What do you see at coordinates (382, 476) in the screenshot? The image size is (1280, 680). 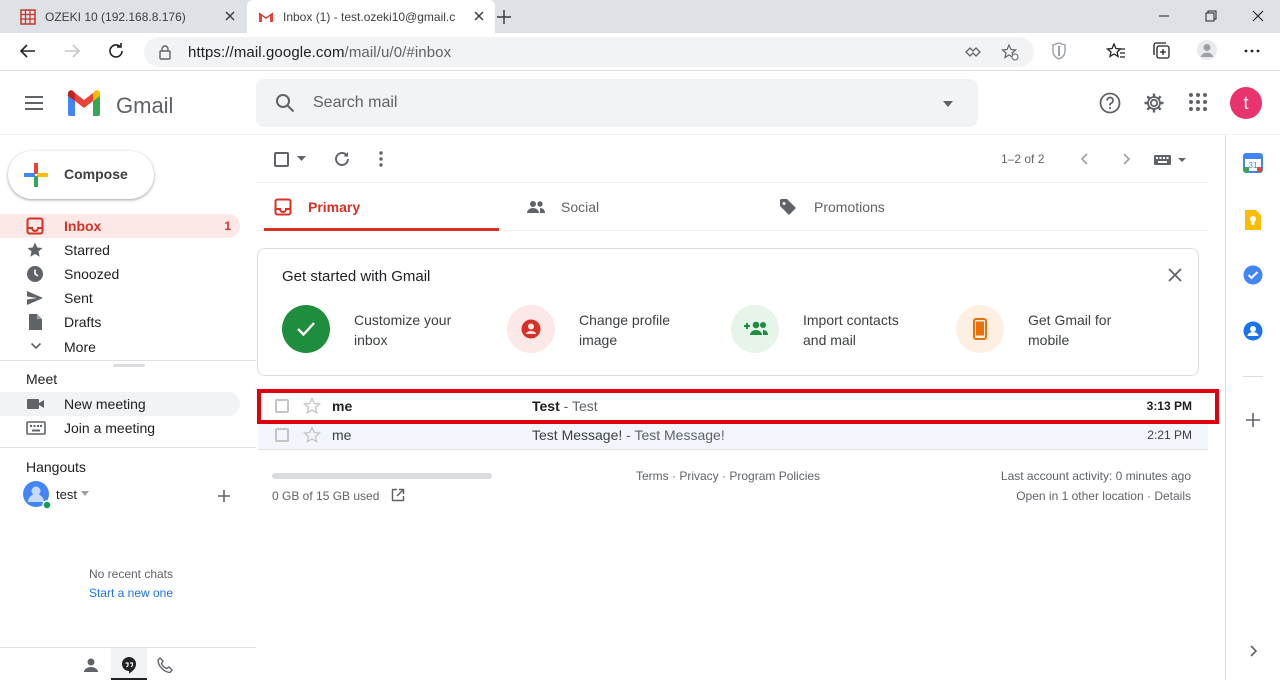 I see `storage-usage-bar` at bounding box center [382, 476].